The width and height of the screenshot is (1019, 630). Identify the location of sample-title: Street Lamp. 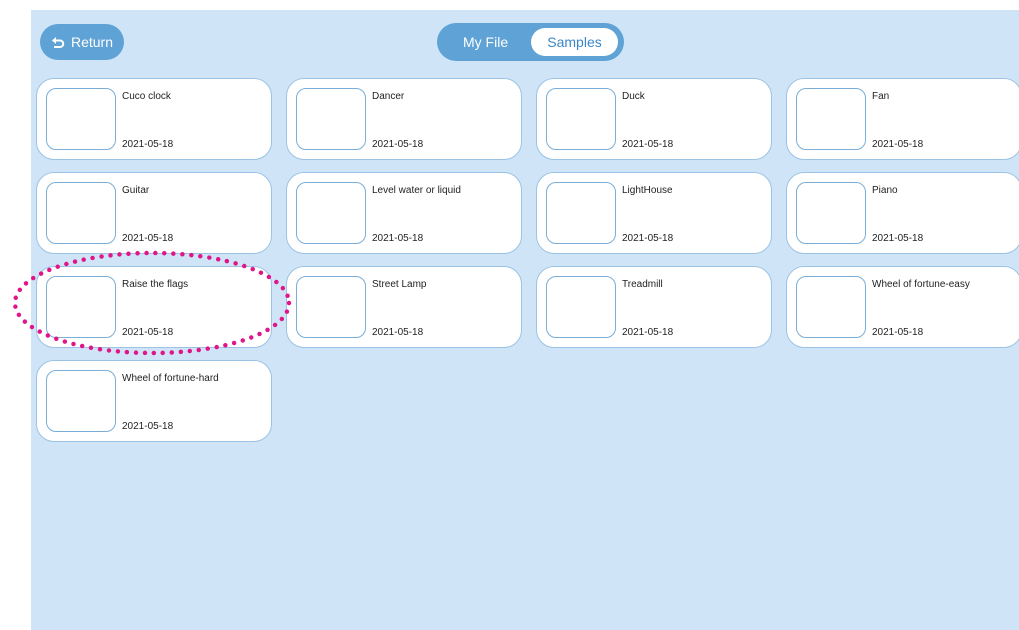
(399, 284).